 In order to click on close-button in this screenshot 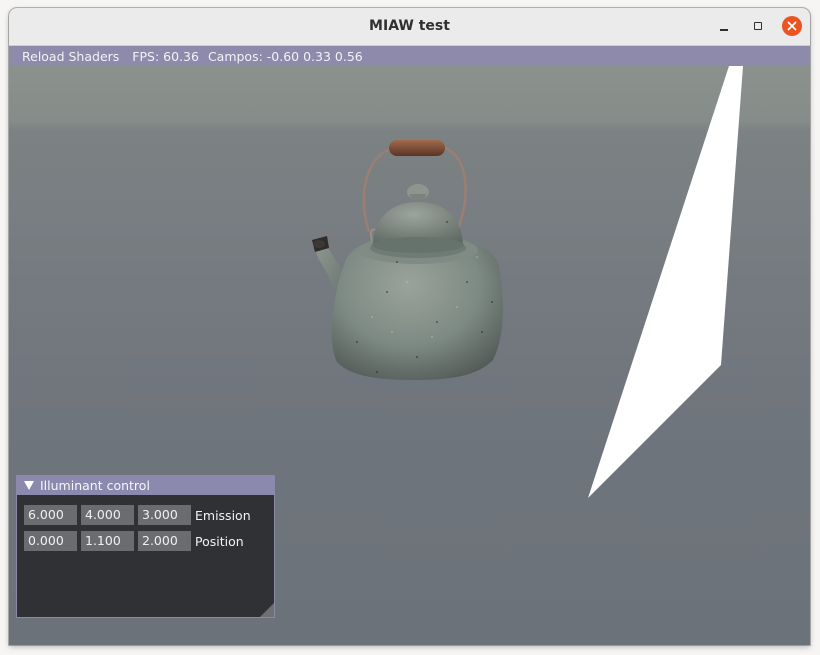, I will do `click(792, 26)`.